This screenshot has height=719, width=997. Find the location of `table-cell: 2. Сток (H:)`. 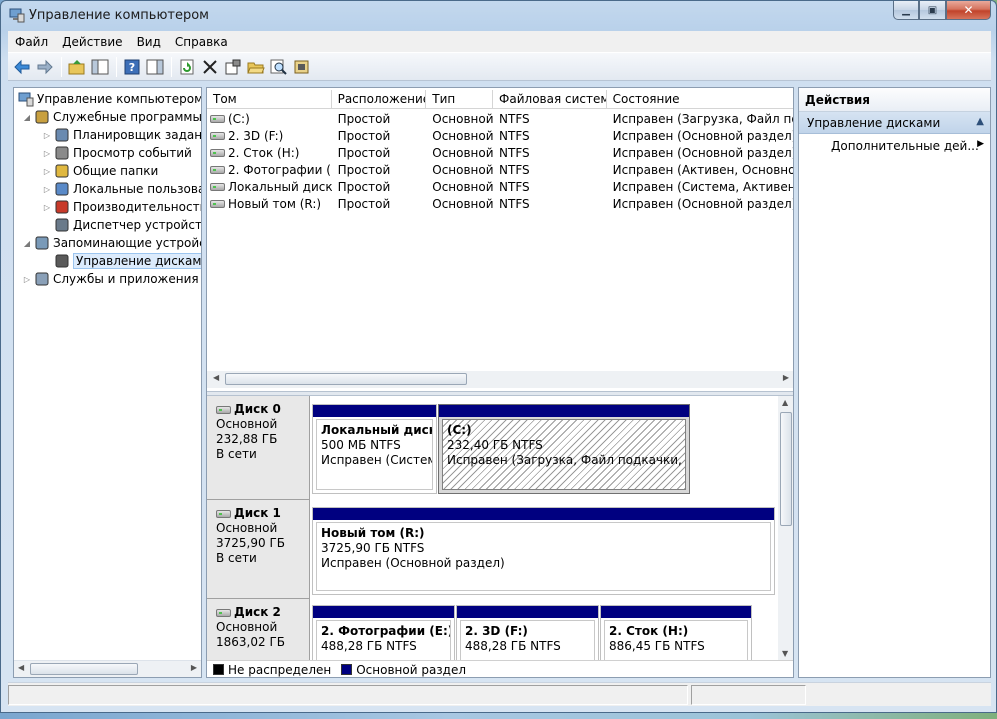

table-cell: 2. Сток (H:) is located at coordinates (269, 153).